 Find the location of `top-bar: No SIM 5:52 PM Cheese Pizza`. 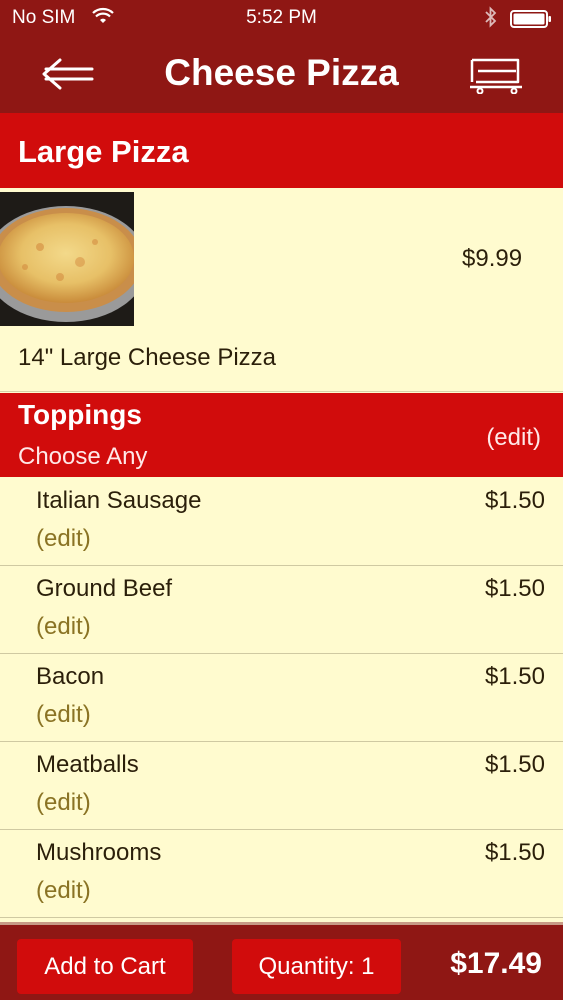

top-bar: No SIM 5:52 PM Cheese Pizza is located at coordinates (281, 56).